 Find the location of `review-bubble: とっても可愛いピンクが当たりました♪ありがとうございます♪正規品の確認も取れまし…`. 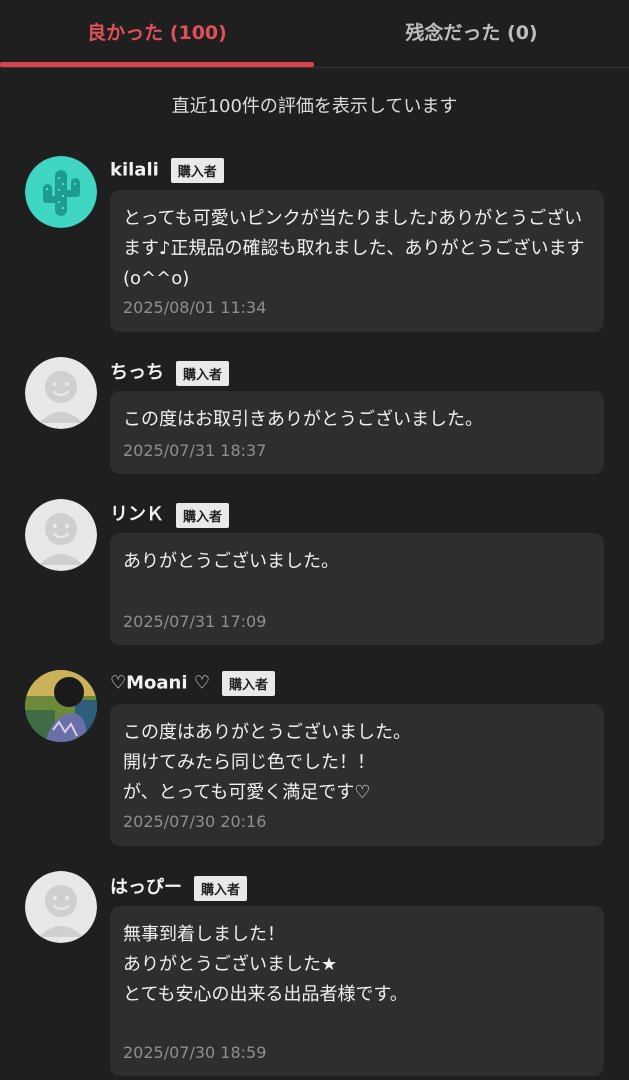

review-bubble: とっても可愛いピンクが当たりました♪ありがとうございます♪正規品の確認も取れまし… is located at coordinates (357, 261).